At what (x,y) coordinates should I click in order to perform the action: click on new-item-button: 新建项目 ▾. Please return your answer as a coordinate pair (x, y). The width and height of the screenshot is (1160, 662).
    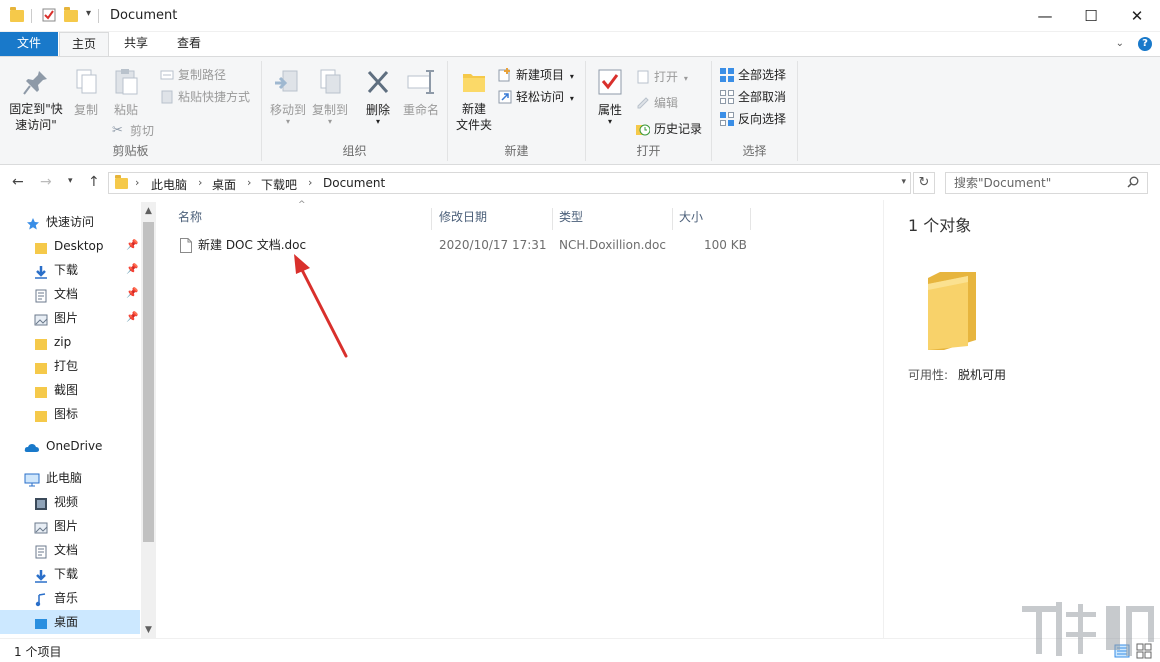
    Looking at the image, I should click on (536, 75).